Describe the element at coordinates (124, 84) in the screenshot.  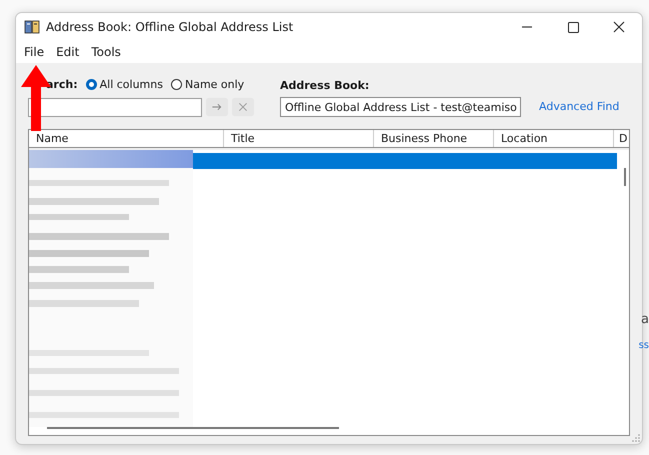
I see `radio-option: All columns` at that location.